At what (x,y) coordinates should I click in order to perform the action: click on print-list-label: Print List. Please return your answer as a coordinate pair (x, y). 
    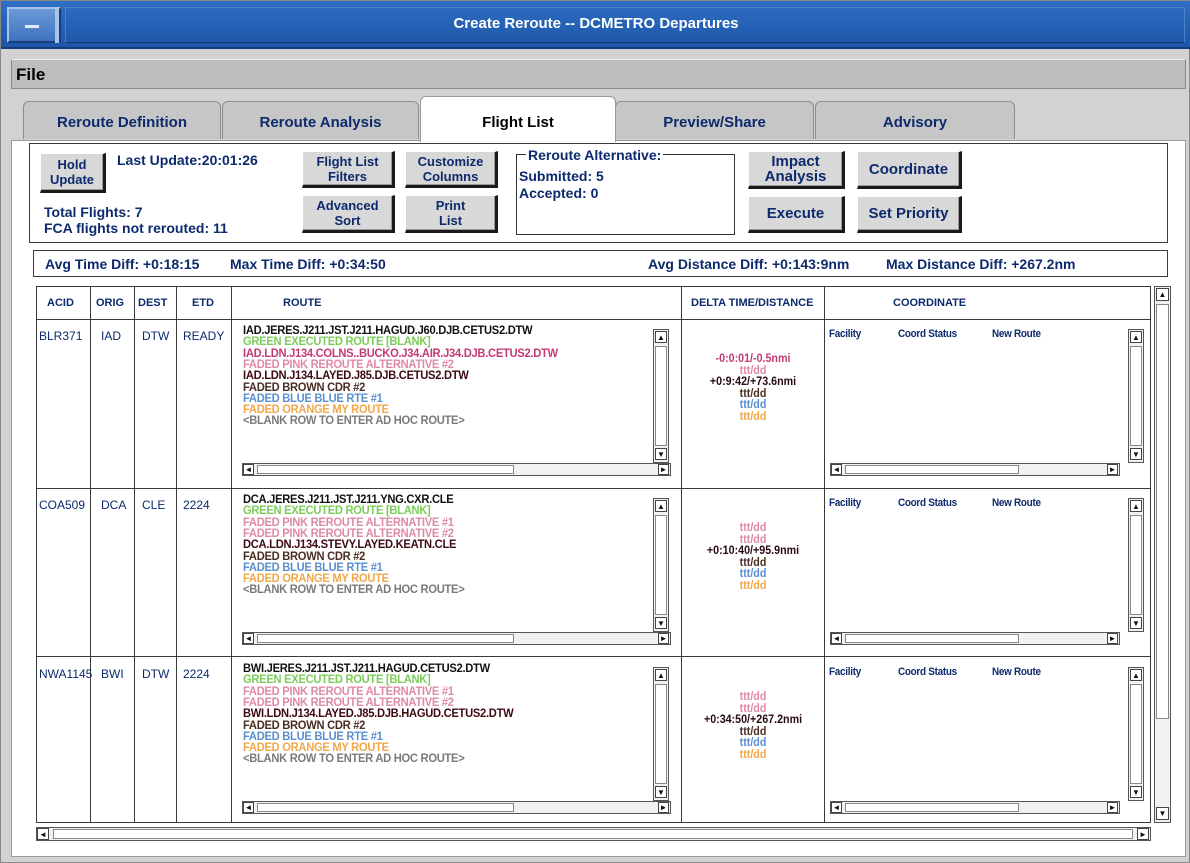
    Looking at the image, I should click on (450, 213).